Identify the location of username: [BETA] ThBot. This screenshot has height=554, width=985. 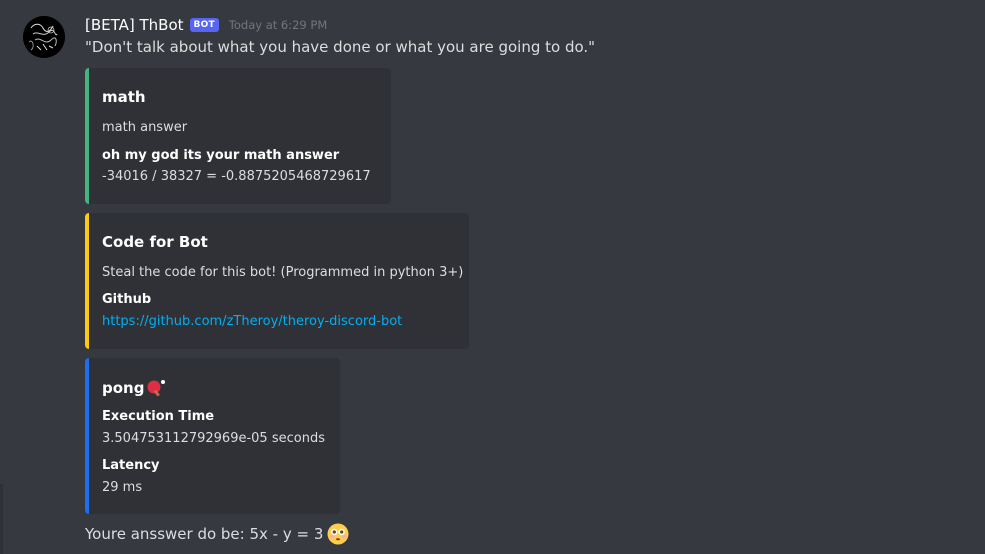
(134, 25).